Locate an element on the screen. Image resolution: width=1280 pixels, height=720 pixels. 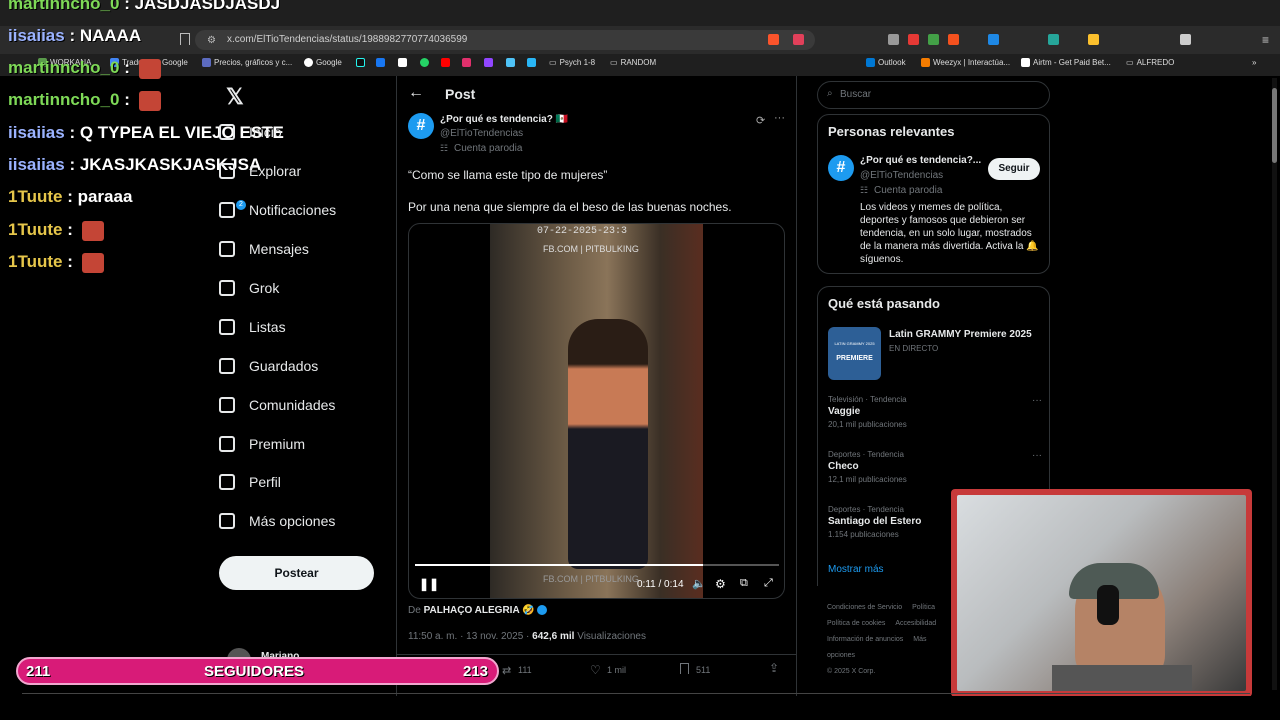
site-settings-icon: ⚙ is located at coordinates (211, 40).